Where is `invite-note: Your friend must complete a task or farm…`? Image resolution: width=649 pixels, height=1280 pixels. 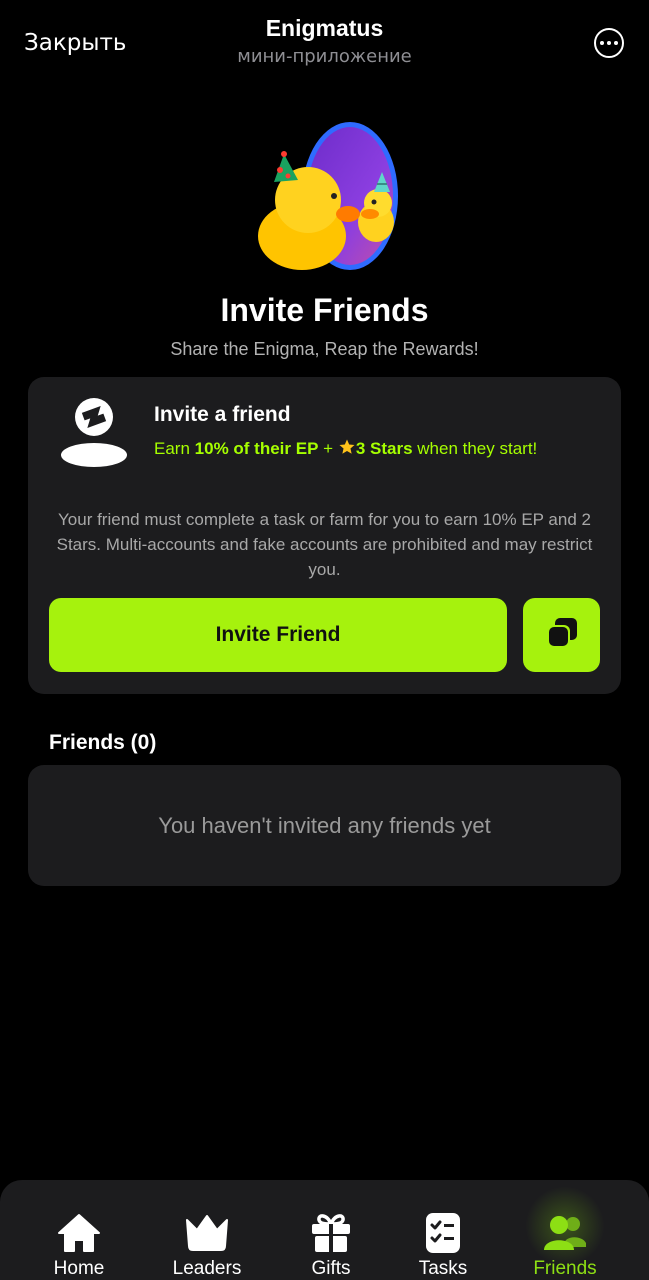 invite-note: Your friend must complete a task or farm… is located at coordinates (324, 544).